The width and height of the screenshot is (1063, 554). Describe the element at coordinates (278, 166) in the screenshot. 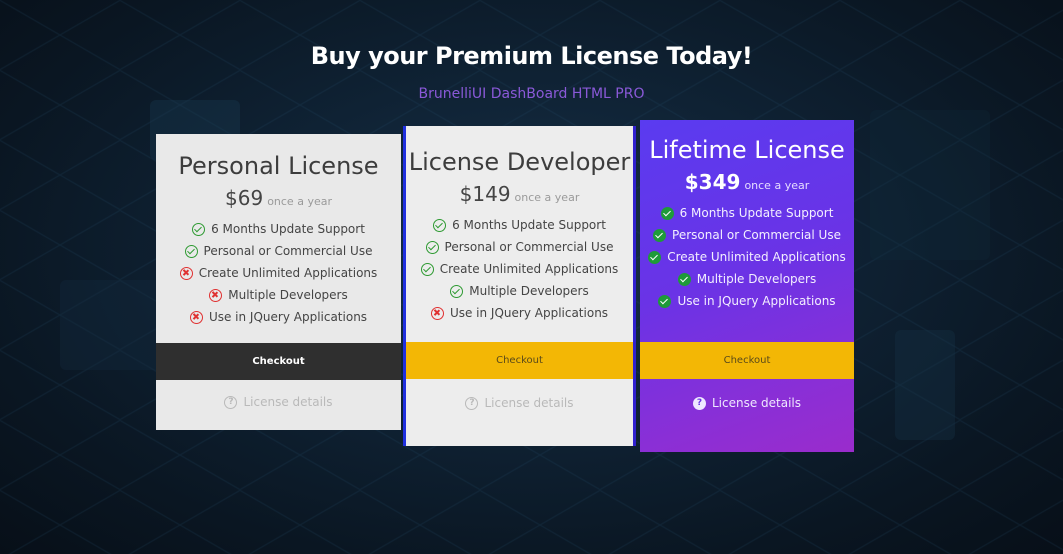

I see `plan-name: Personal License` at that location.